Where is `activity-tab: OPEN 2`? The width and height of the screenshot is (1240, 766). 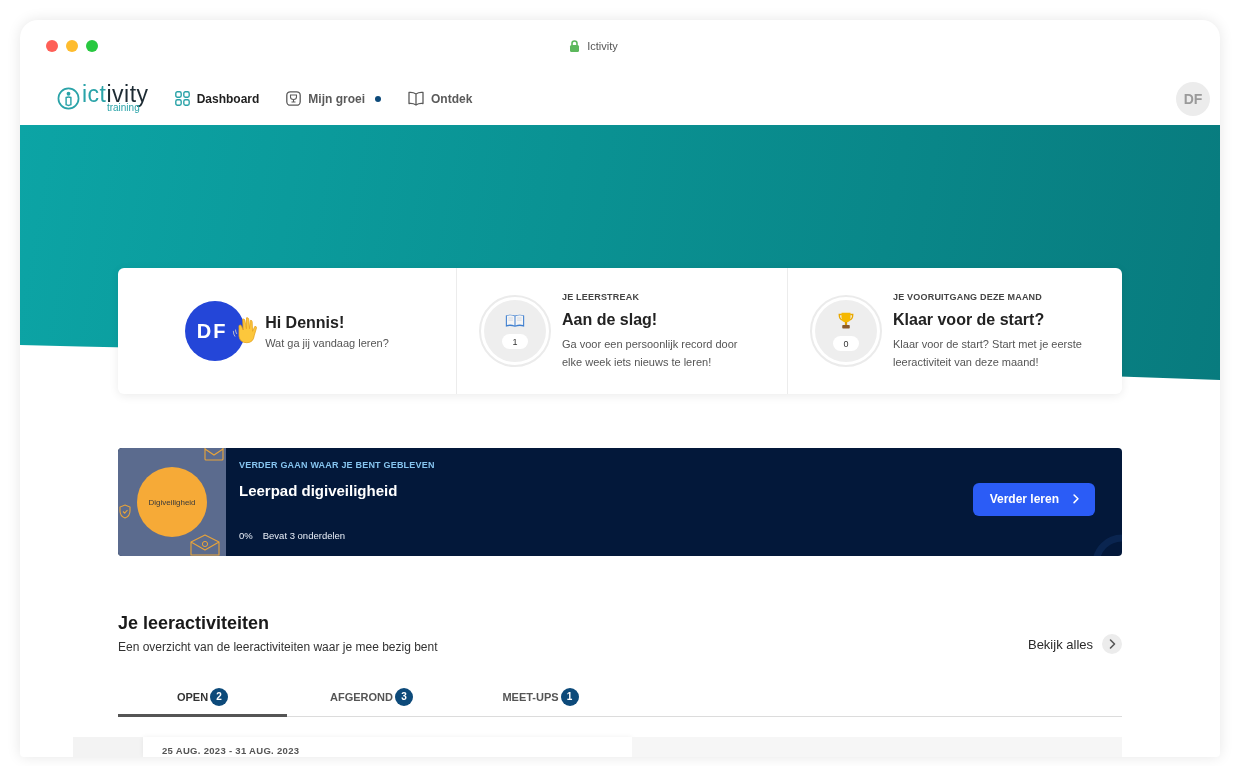 activity-tab: OPEN 2 is located at coordinates (202, 698).